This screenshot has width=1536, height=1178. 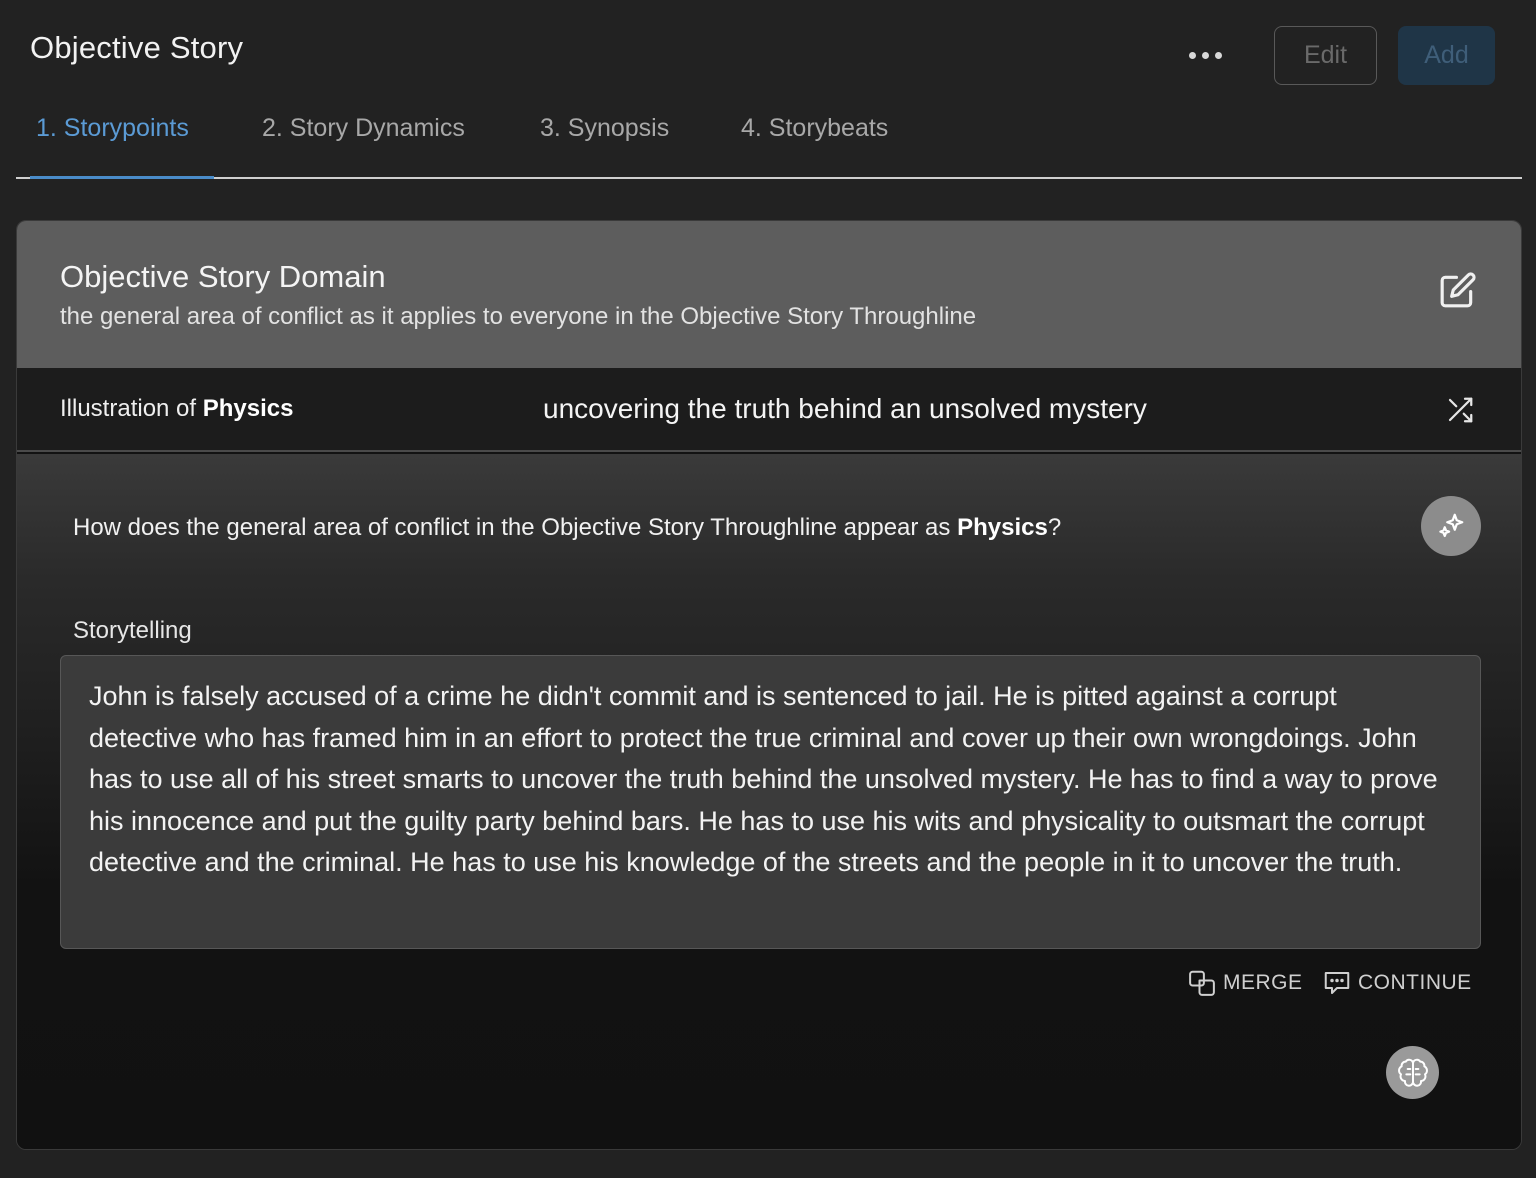 I want to click on merge-icon, so click(x=1202, y=983).